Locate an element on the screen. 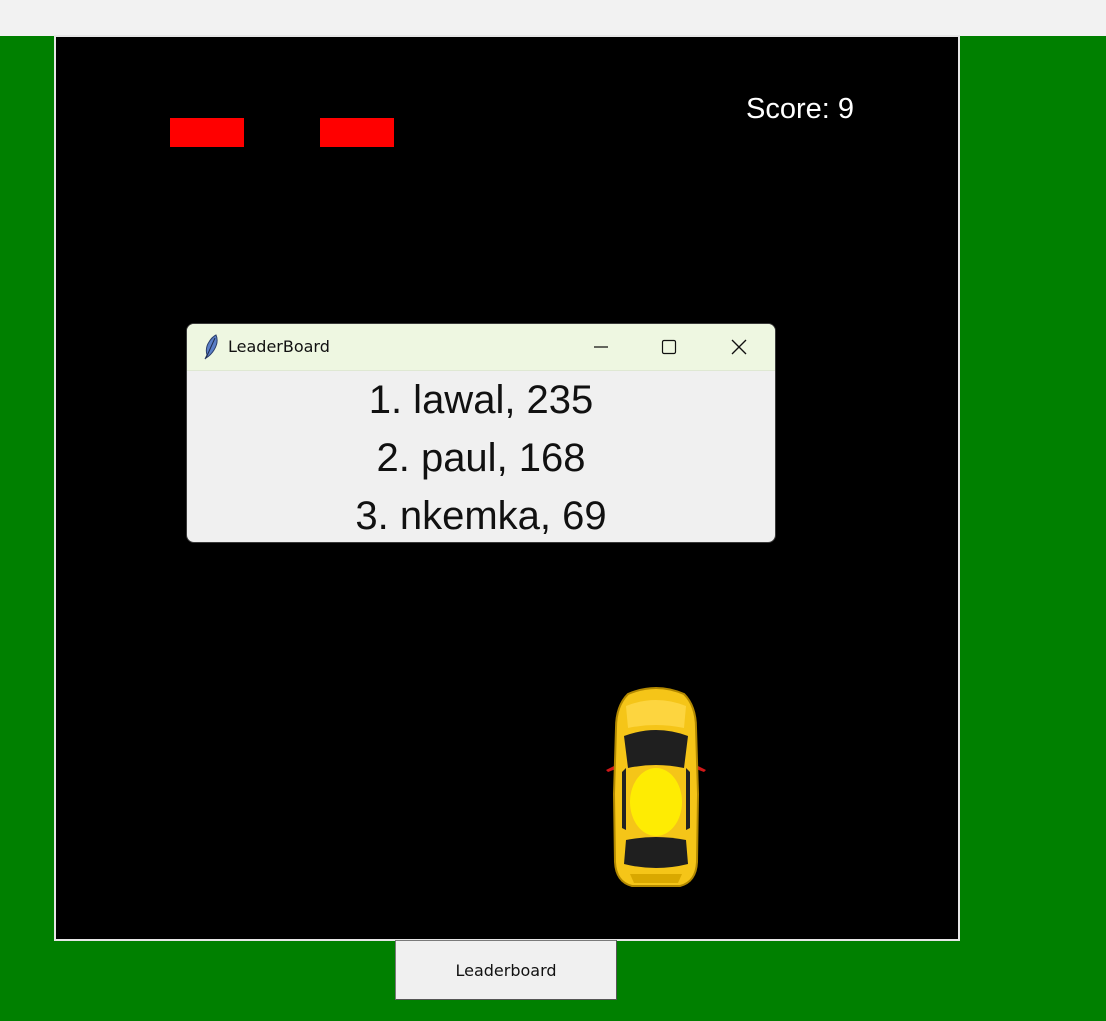  top-strip is located at coordinates (553, 18).